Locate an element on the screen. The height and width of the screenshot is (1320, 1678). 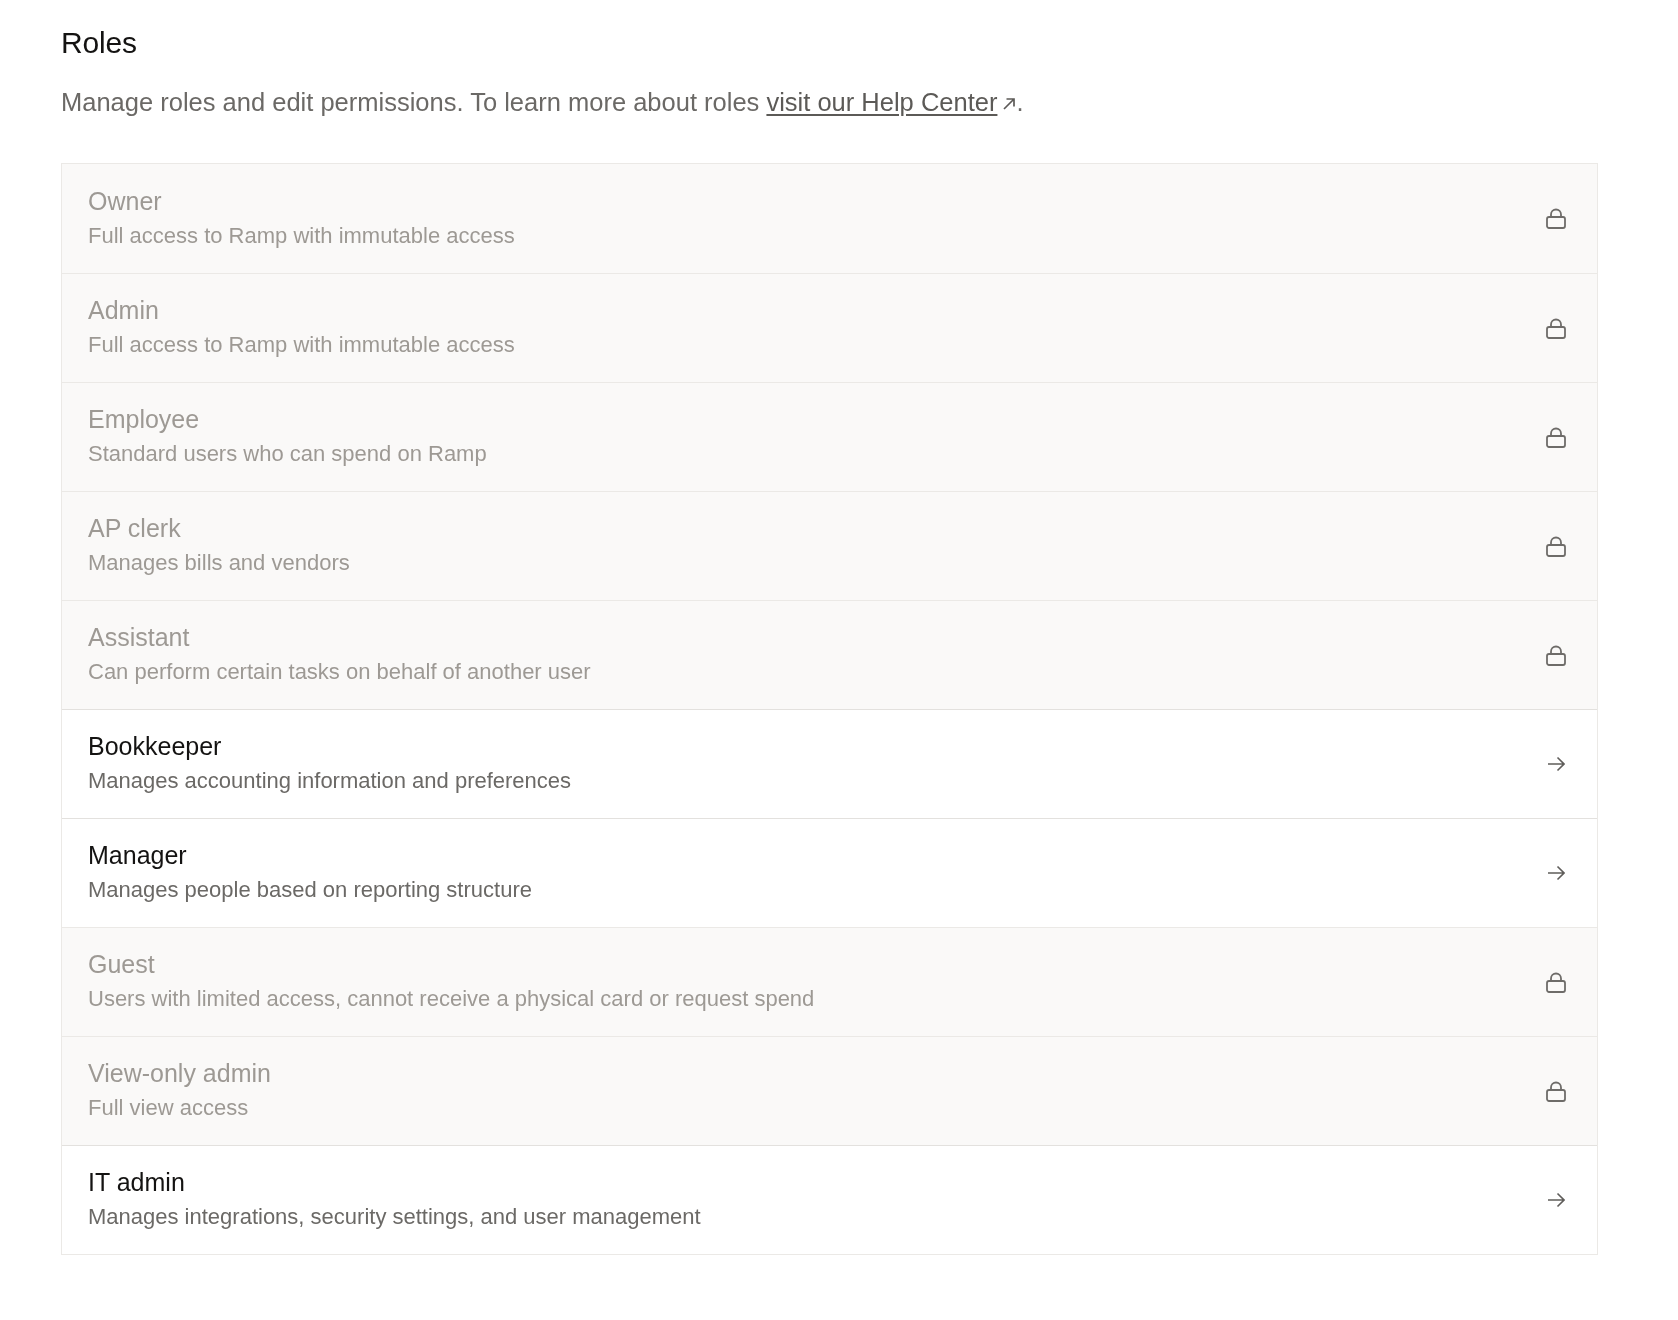
external-link-icon is located at coordinates (1009, 104).